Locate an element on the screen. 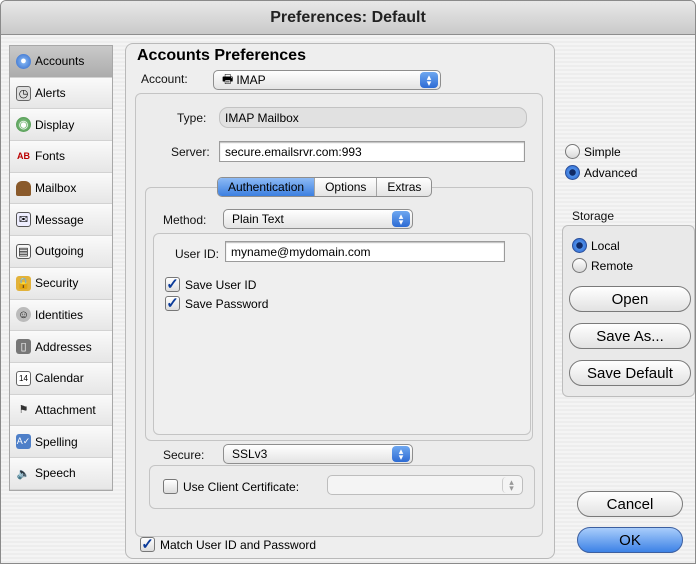  sidebar-item-label: Accounts is located at coordinates (60, 61).